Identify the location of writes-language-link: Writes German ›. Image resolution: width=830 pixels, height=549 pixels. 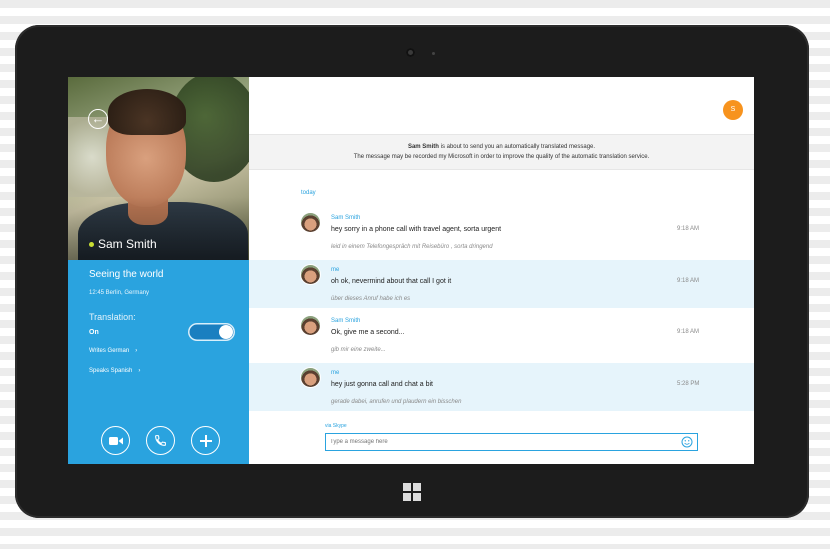
(113, 351).